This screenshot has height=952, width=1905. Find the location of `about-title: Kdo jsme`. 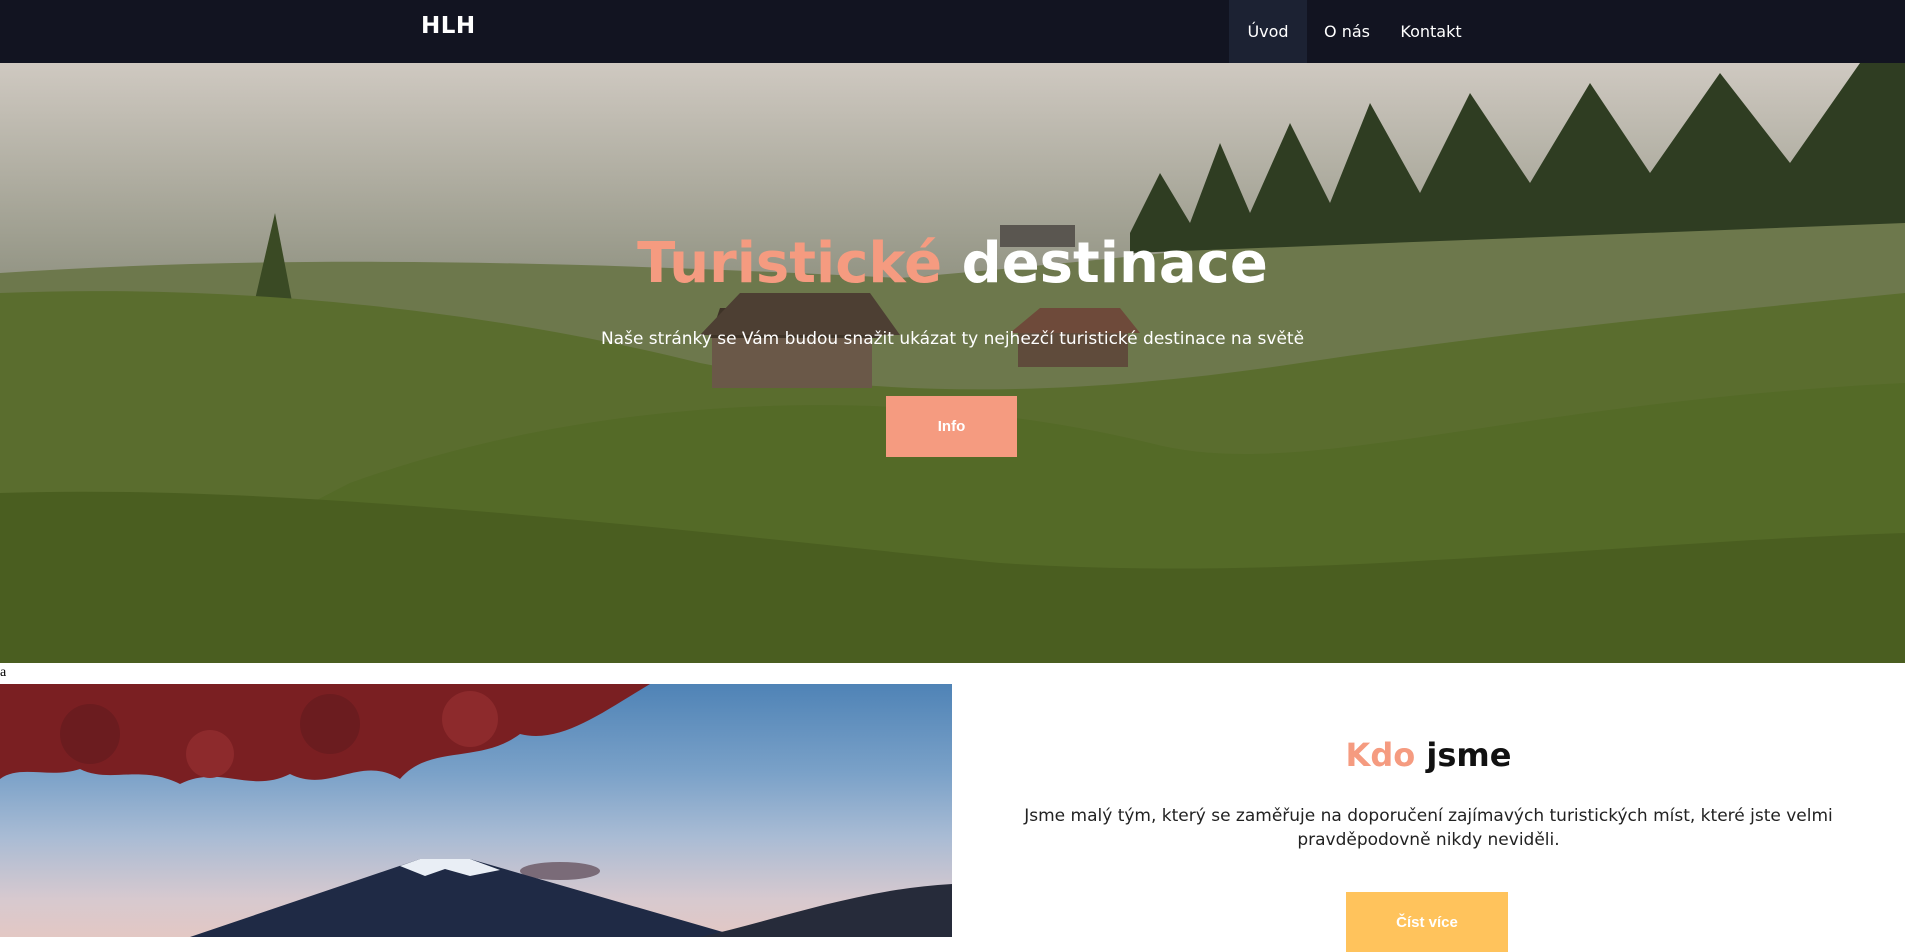

about-title: Kdo jsme is located at coordinates (1428, 755).